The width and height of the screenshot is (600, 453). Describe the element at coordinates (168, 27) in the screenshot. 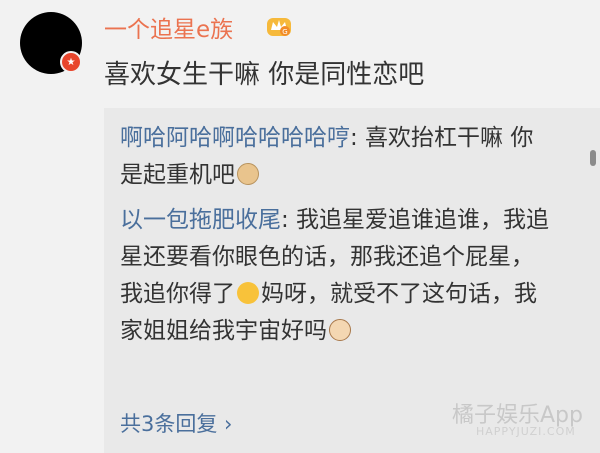

I see `comment-username: 一个追星e族` at that location.